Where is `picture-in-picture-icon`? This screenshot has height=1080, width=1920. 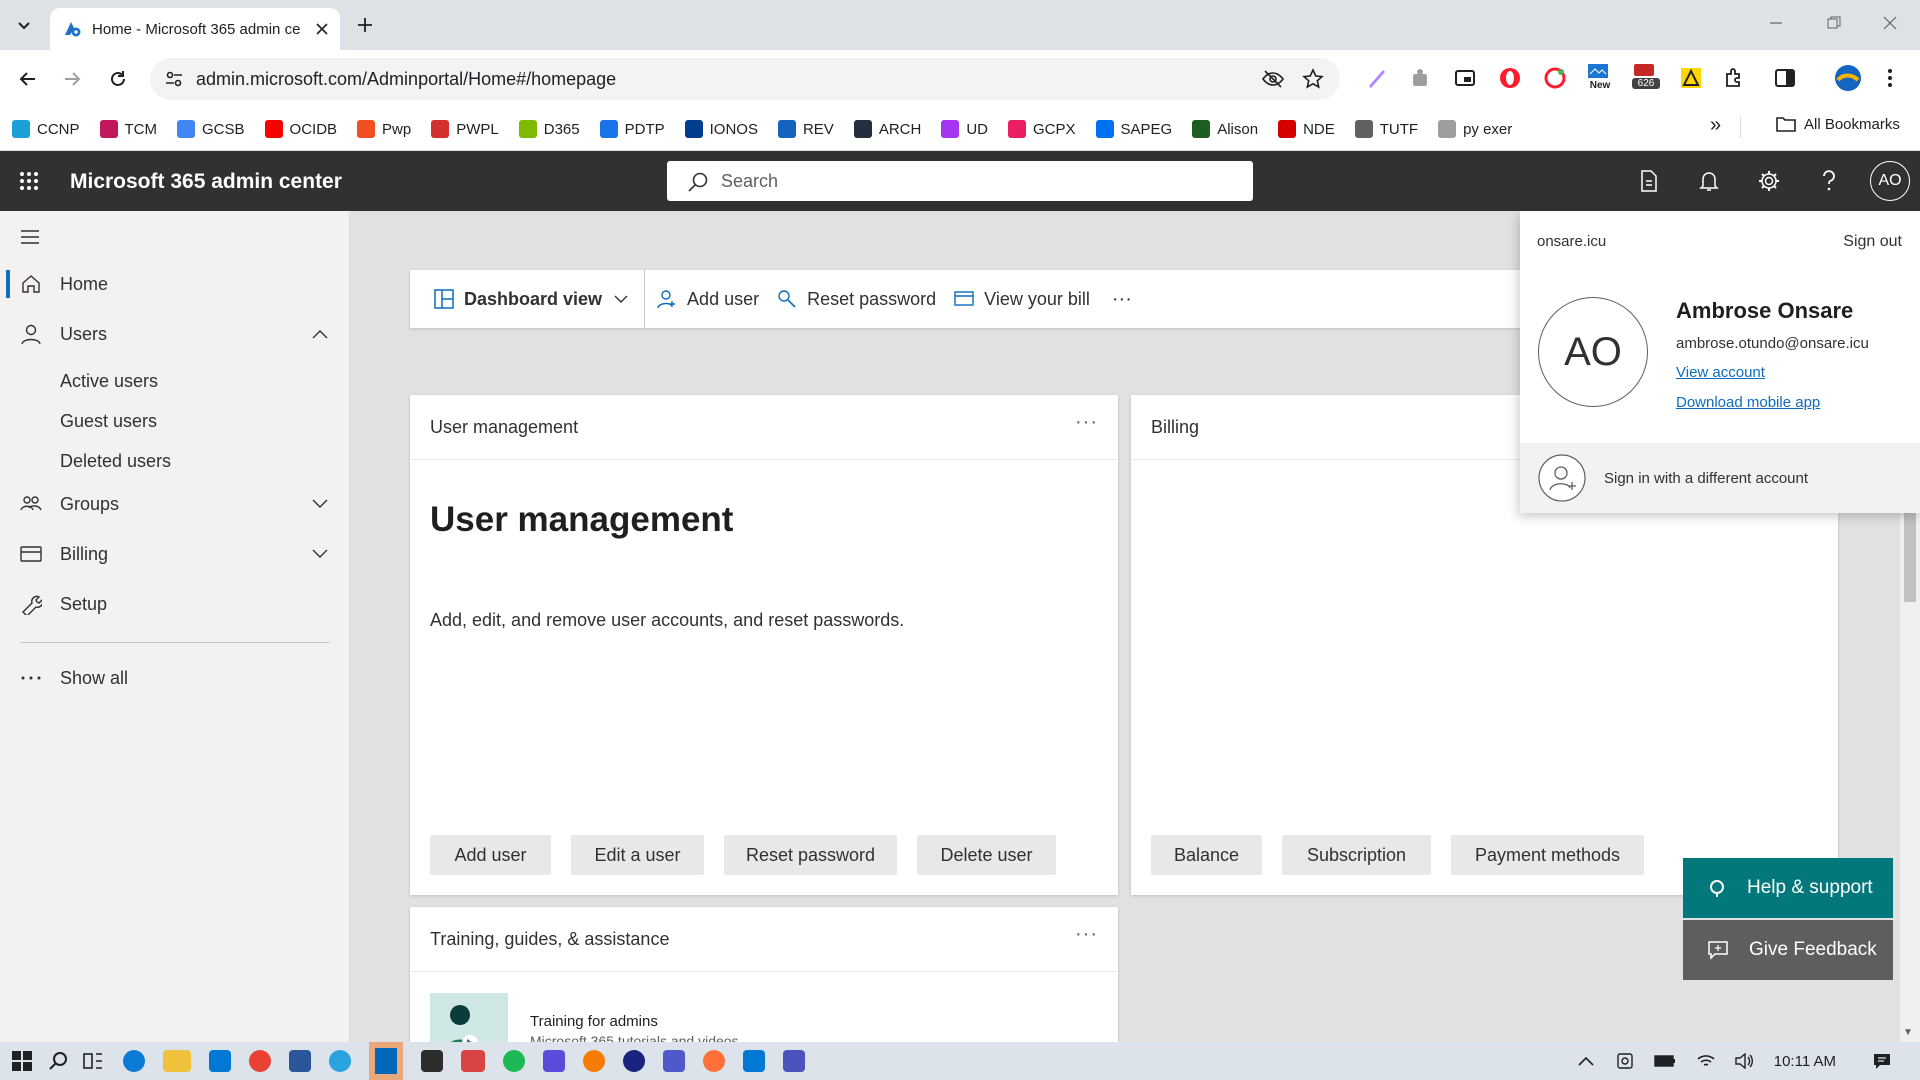
picture-in-picture-icon is located at coordinates (1465, 78).